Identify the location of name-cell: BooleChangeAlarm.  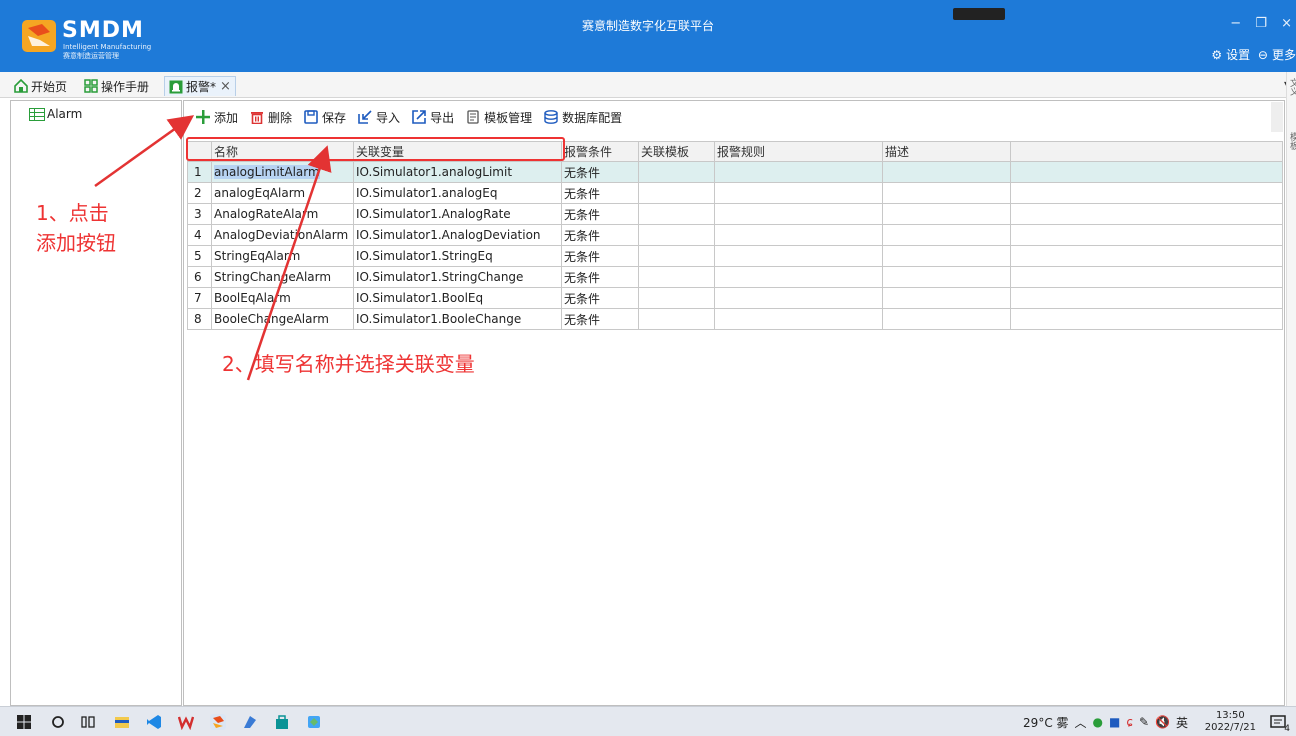
(282, 319).